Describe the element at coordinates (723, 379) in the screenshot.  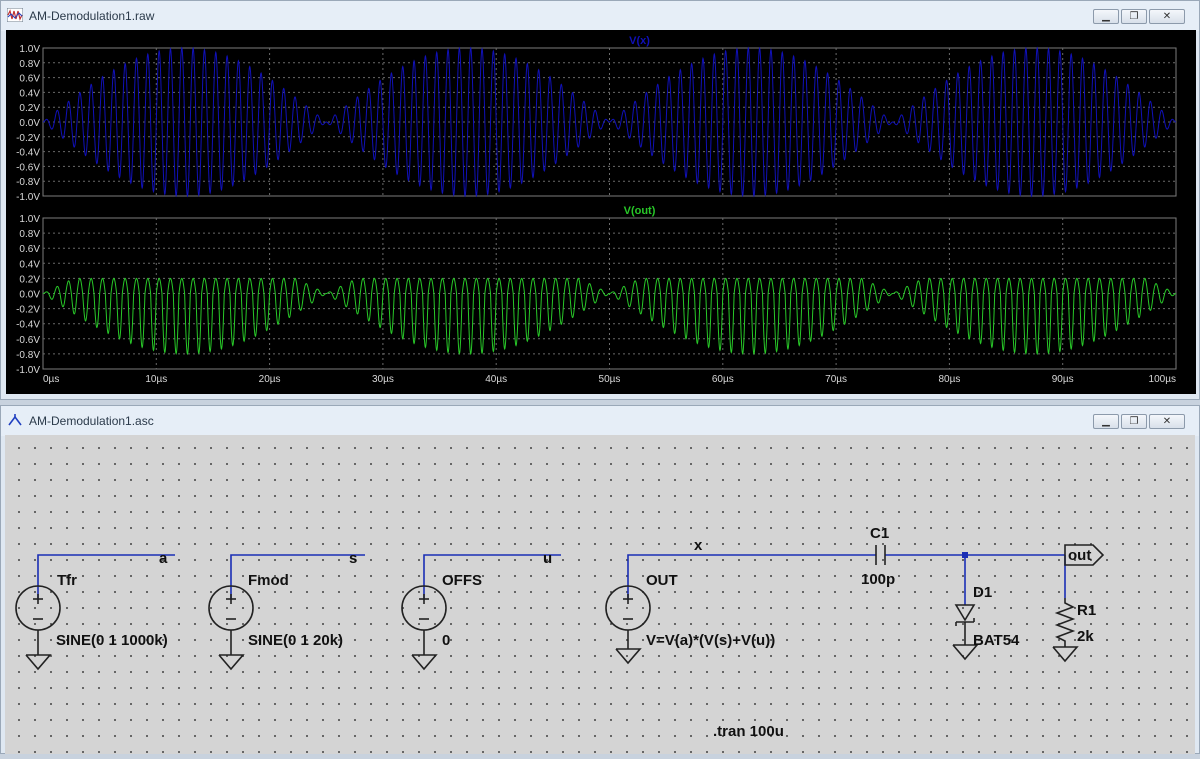
I see `x-tick-label: 60µs` at that location.